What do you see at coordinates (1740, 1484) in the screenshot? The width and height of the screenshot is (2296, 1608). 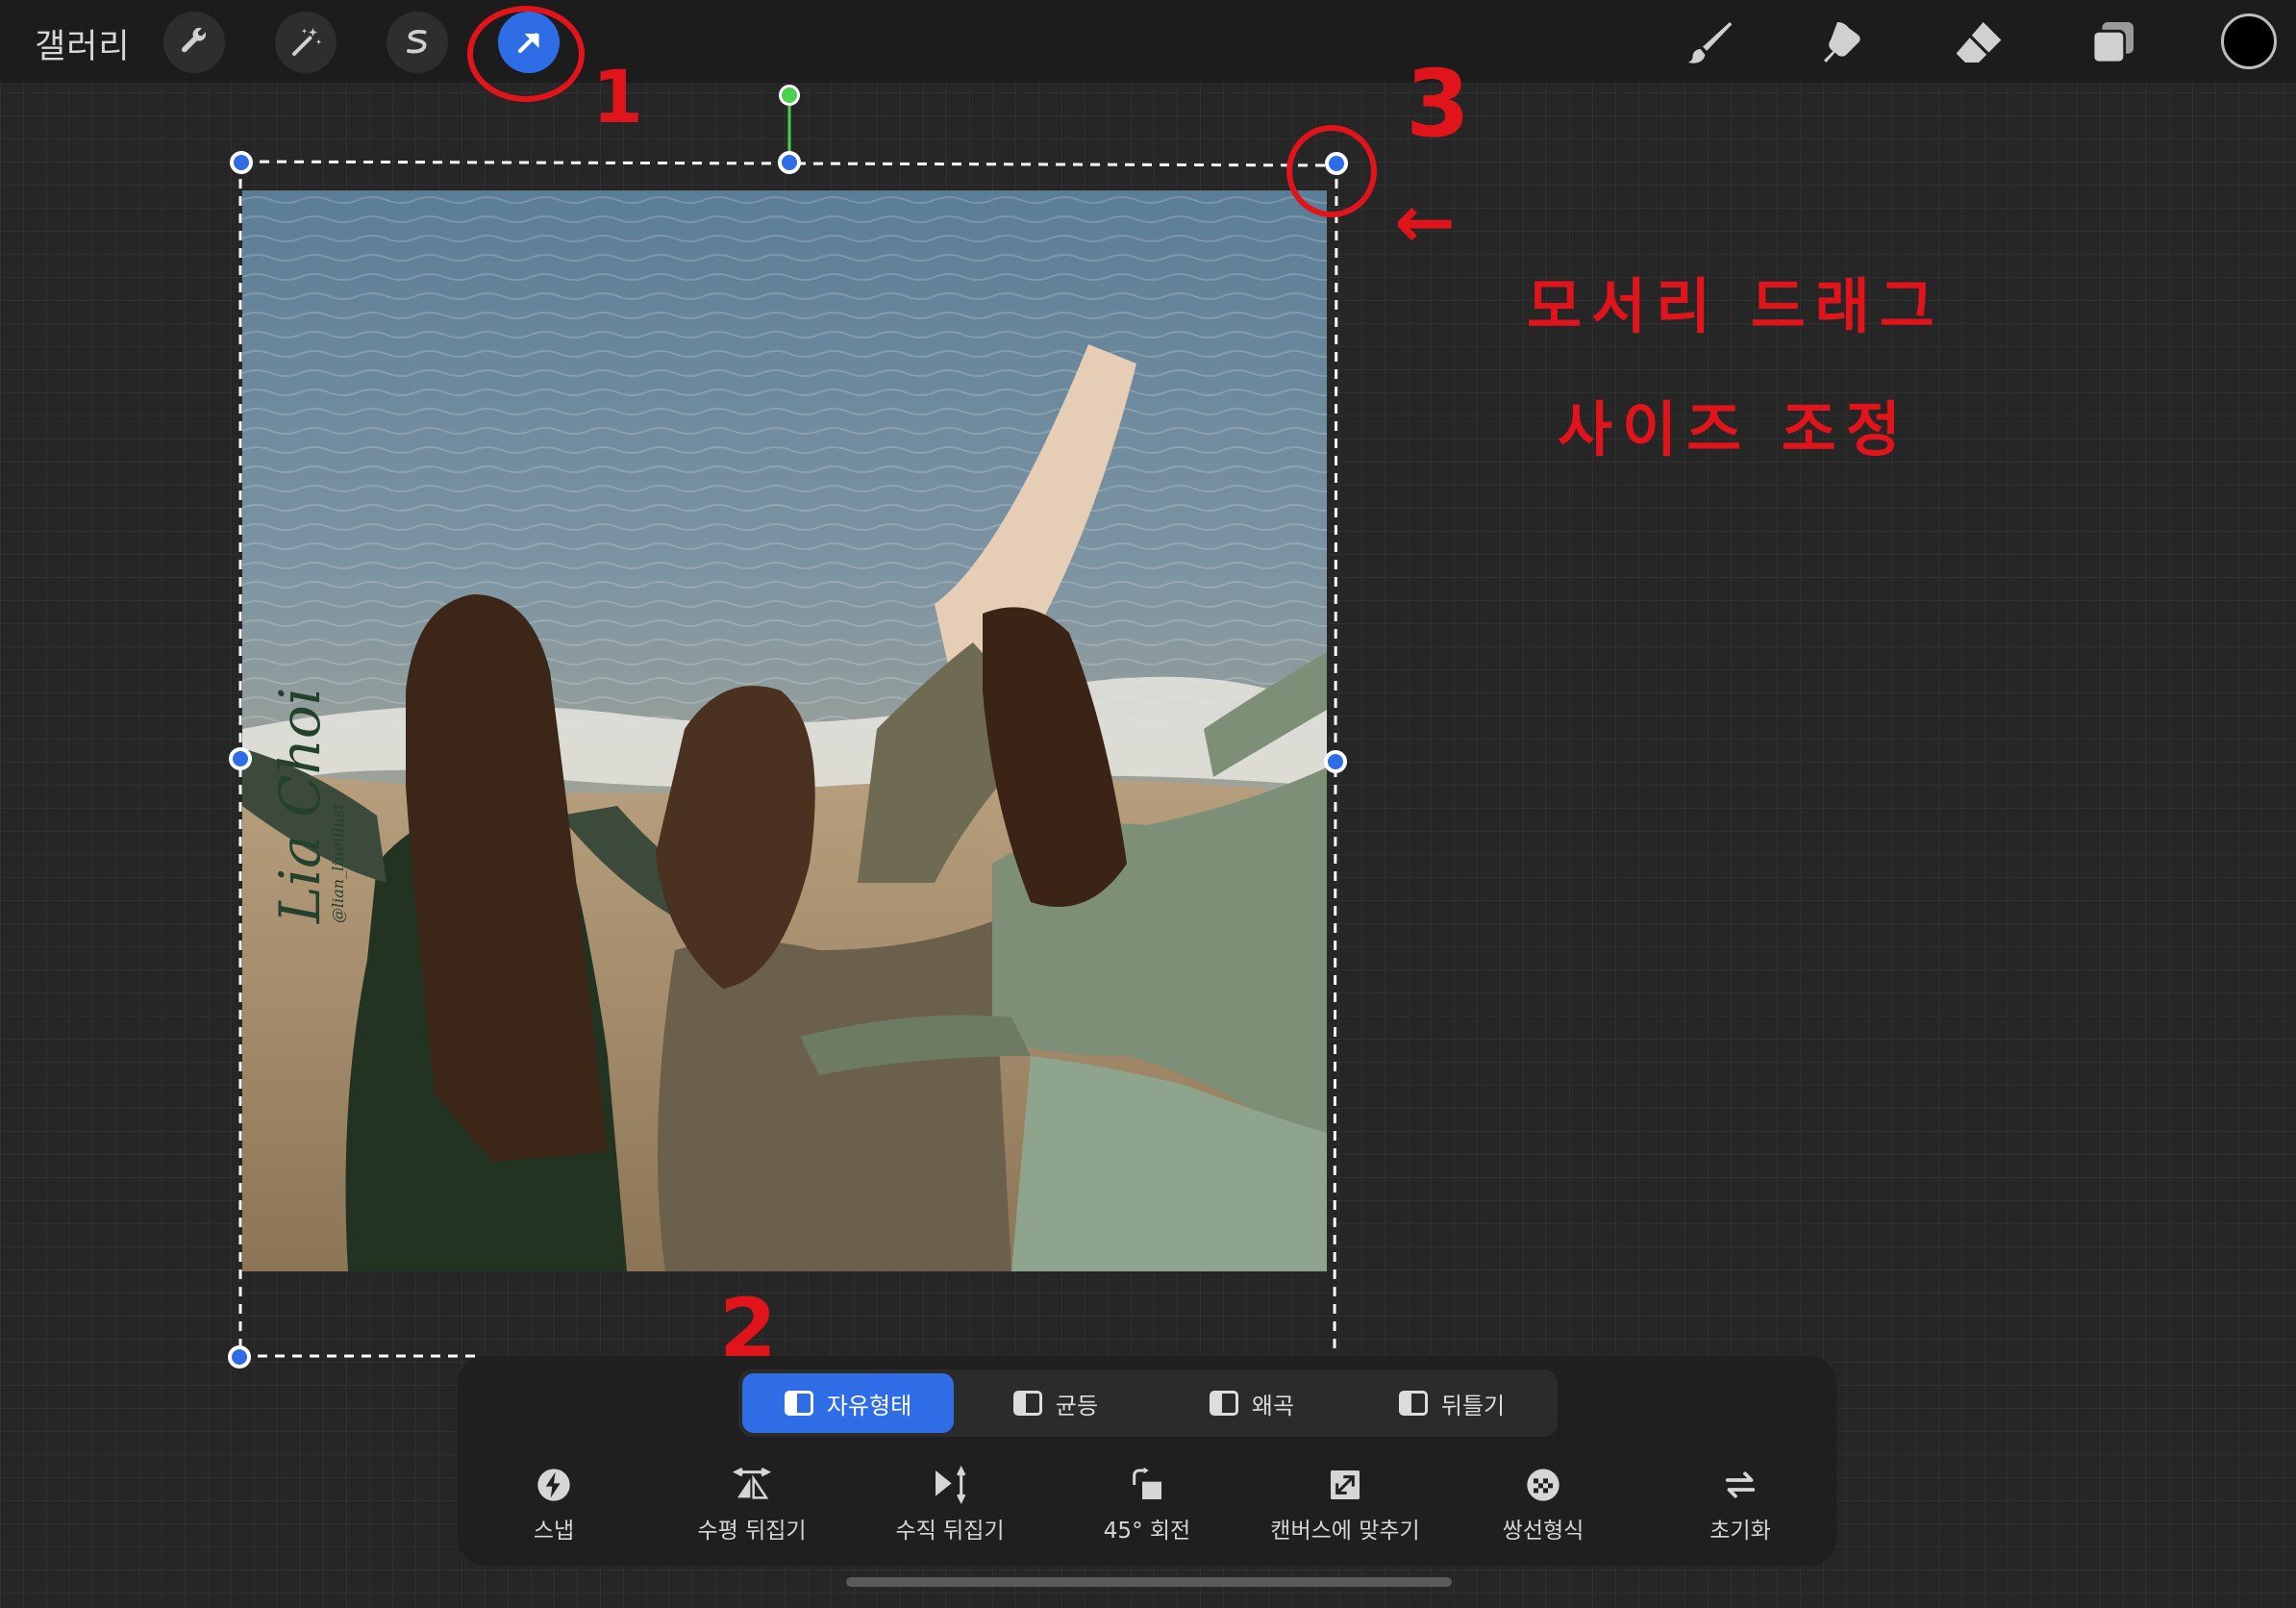 I see `reset-icon` at bounding box center [1740, 1484].